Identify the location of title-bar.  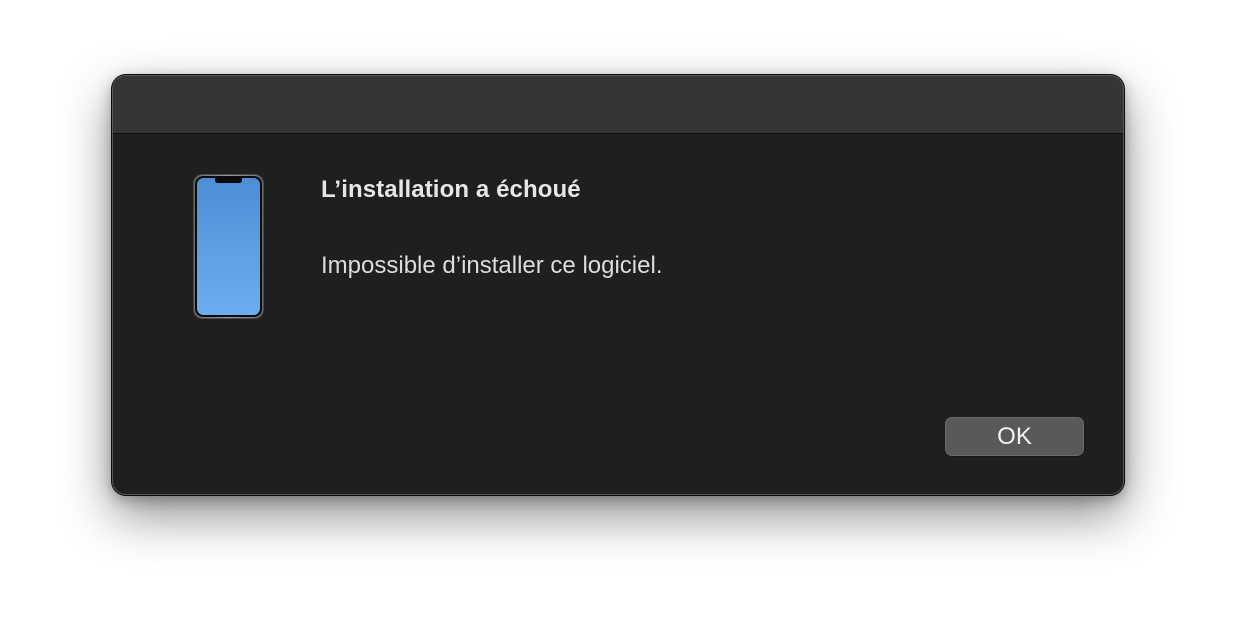
(618, 105).